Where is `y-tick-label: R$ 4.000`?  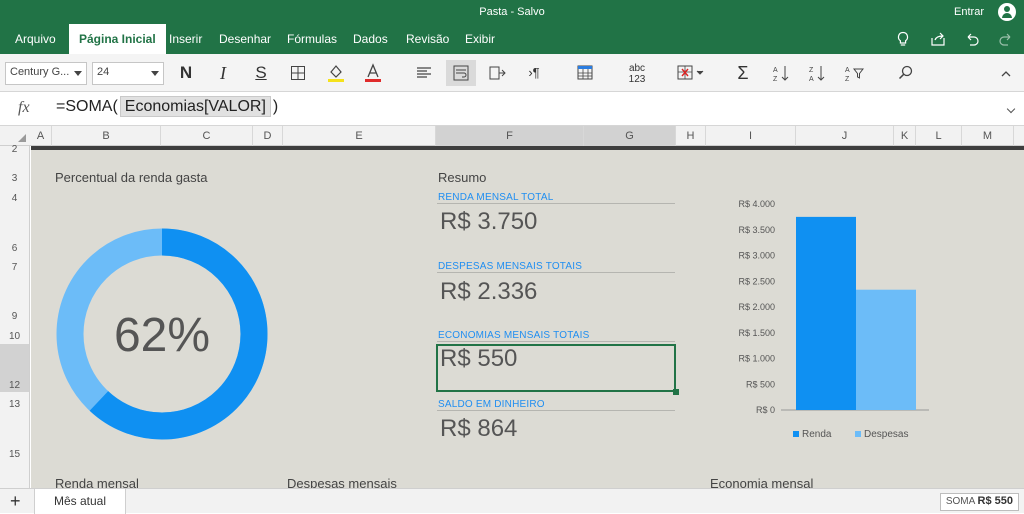 y-tick-label: R$ 4.000 is located at coordinates (756, 204).